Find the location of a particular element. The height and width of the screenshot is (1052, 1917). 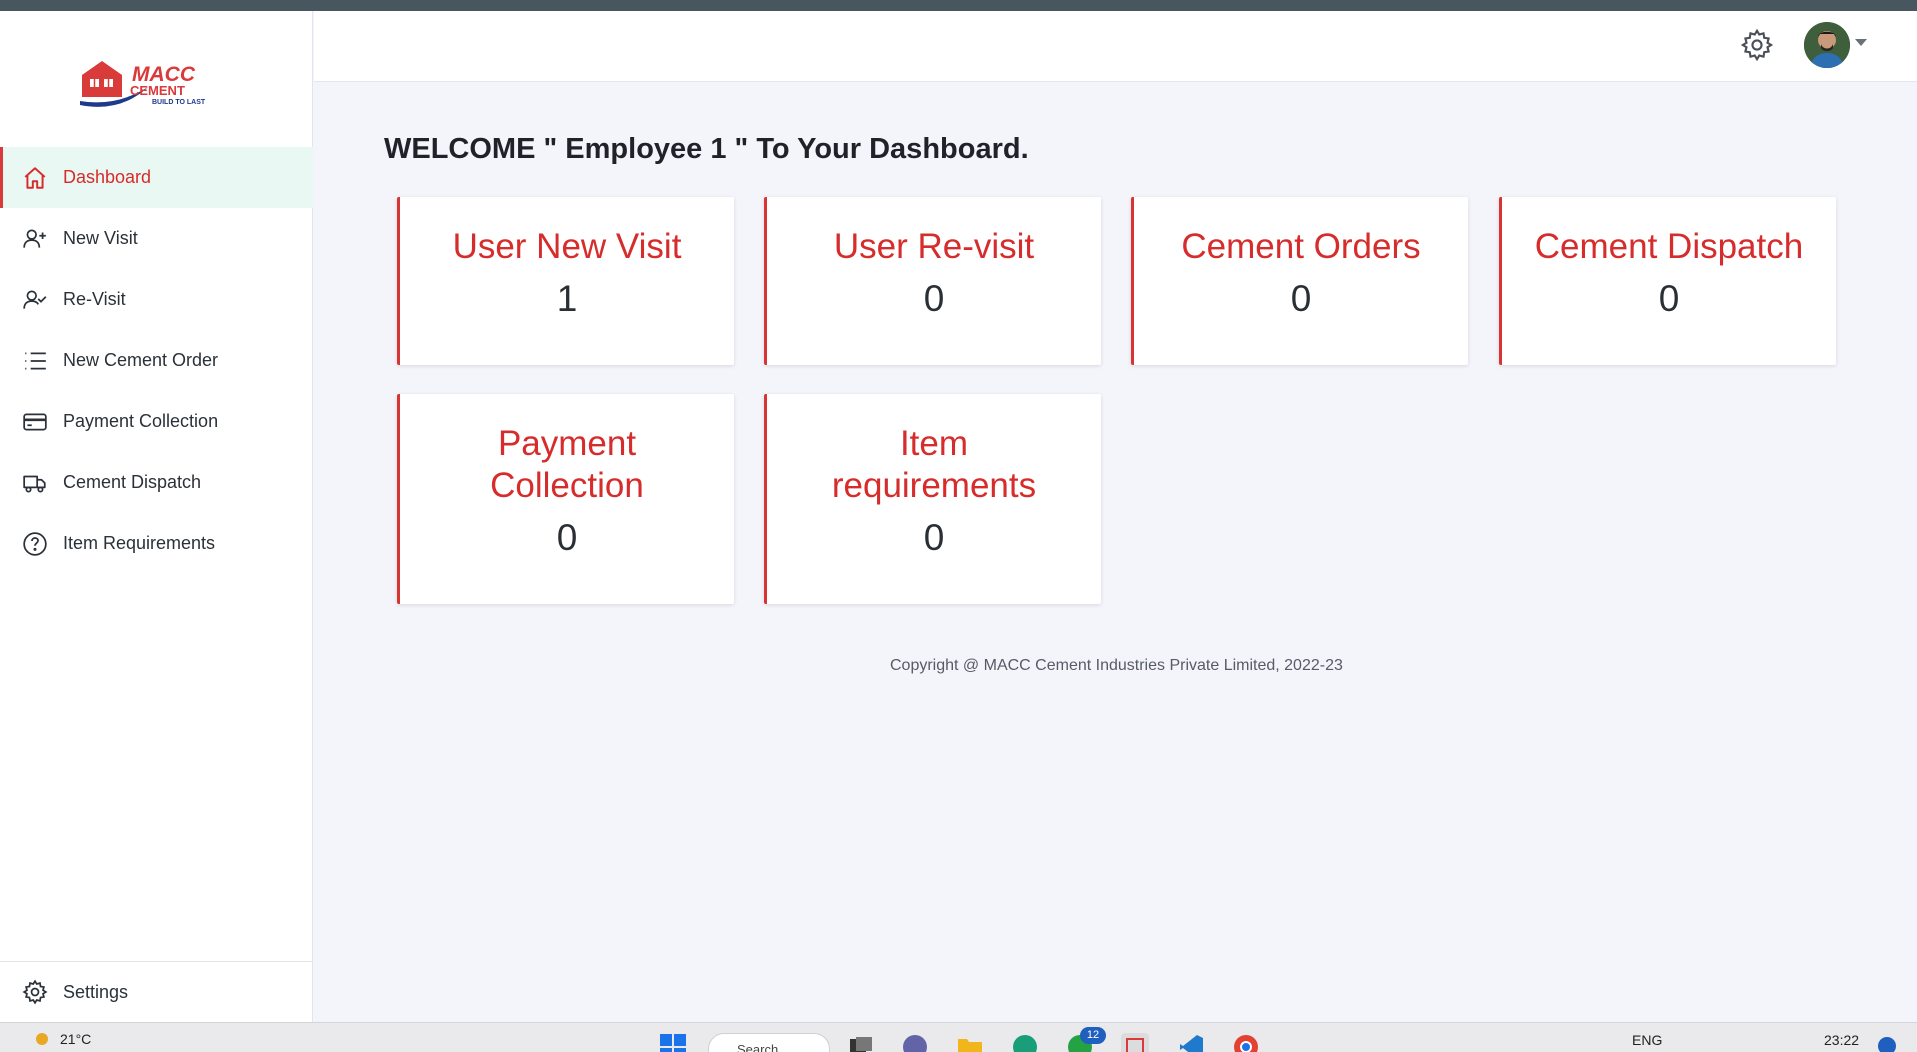

sidebar-item-dashboard: Dashboard is located at coordinates (156, 177).